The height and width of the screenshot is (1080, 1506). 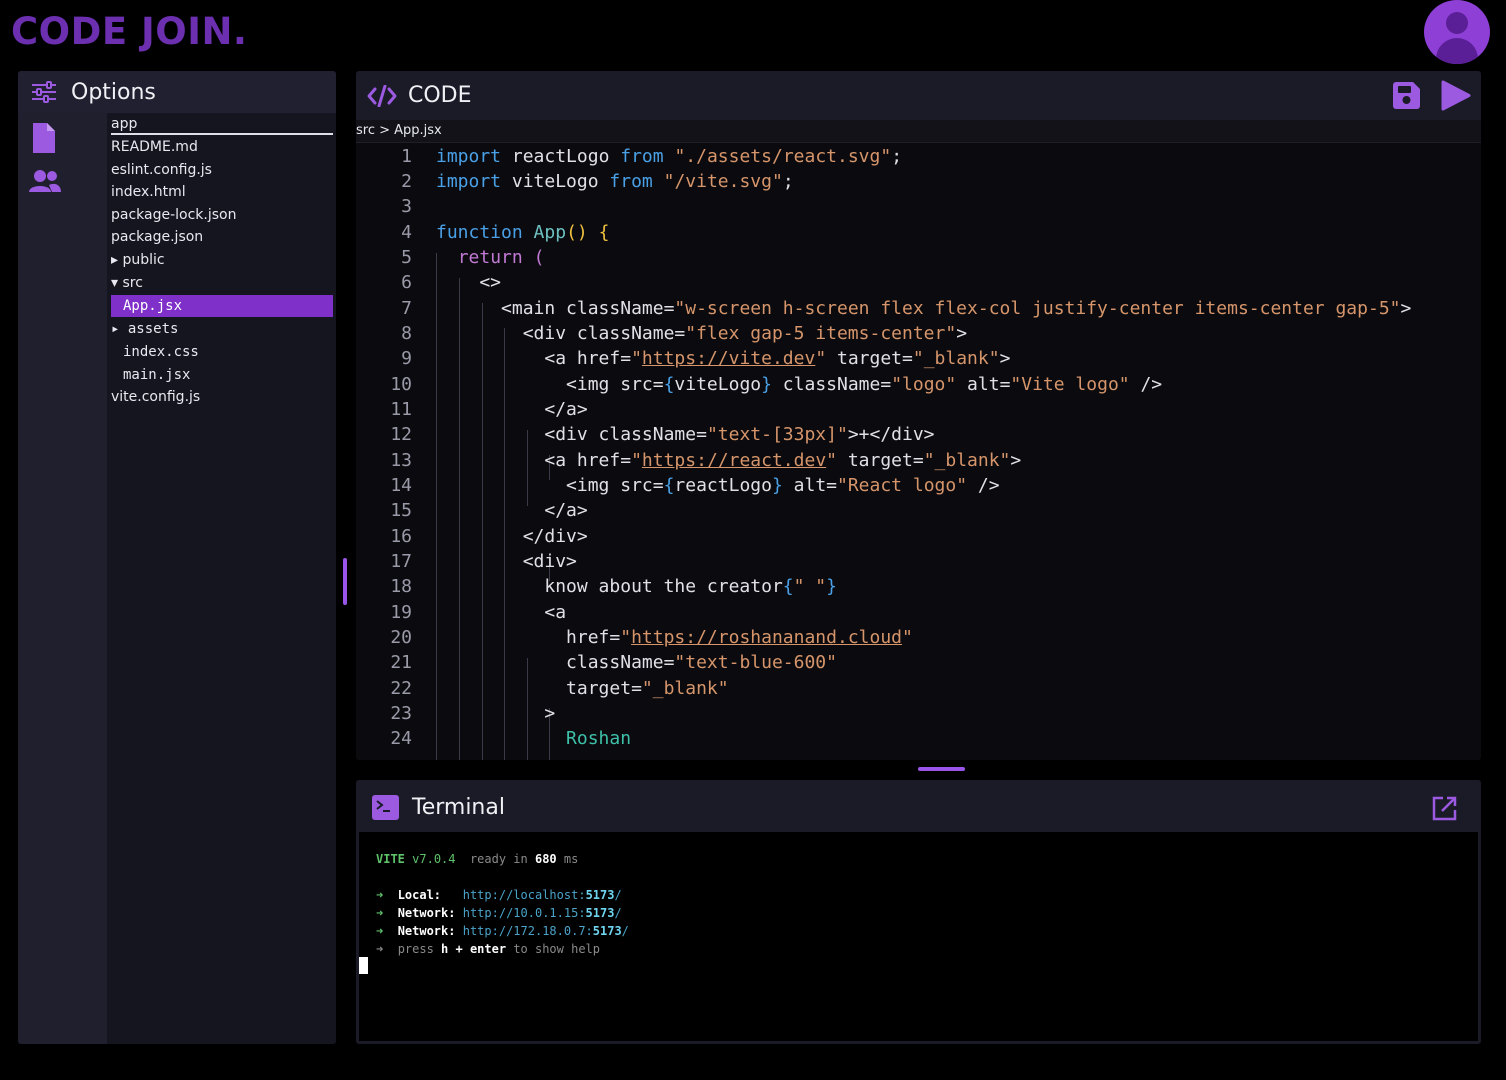 What do you see at coordinates (222, 170) in the screenshot?
I see `file-item: eslint.config.js` at bounding box center [222, 170].